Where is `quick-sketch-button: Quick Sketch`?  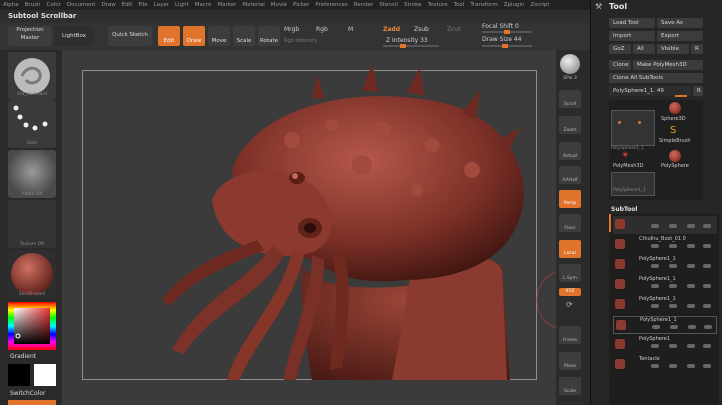 quick-sketch-button: Quick Sketch is located at coordinates (130, 36).